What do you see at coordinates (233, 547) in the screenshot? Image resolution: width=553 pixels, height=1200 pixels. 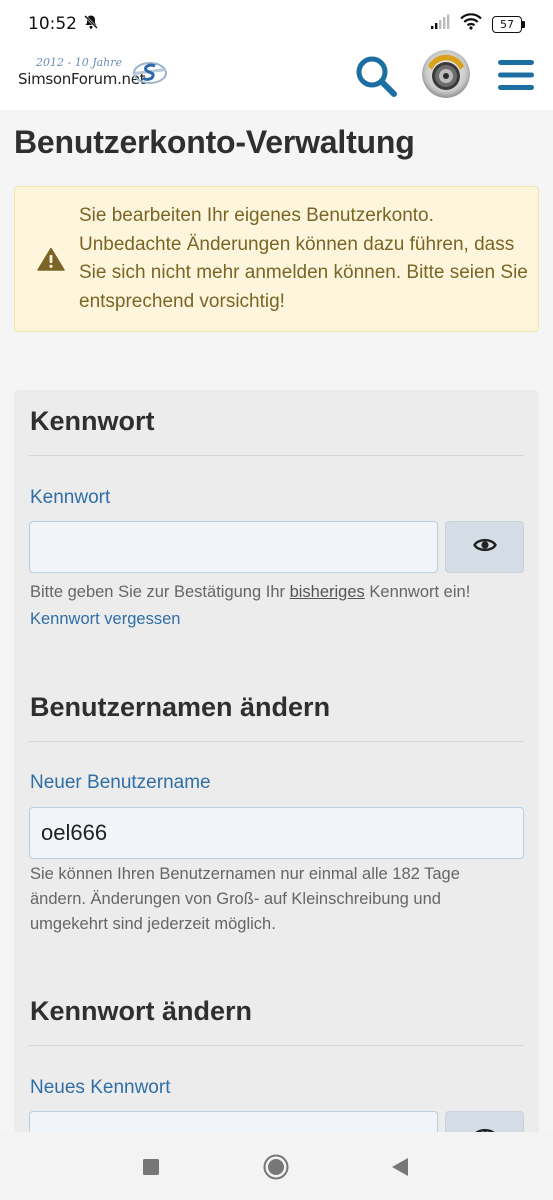 I see `current-password-input` at bounding box center [233, 547].